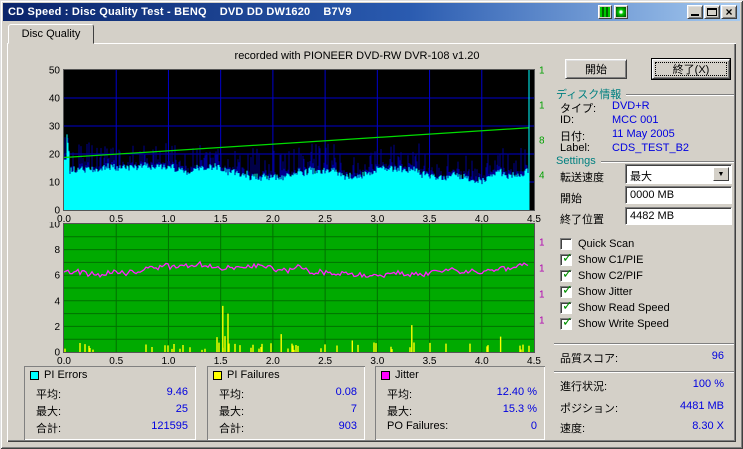 The image size is (743, 449). What do you see at coordinates (55, 155) in the screenshot?
I see `svg-text: 20` at bounding box center [55, 155].